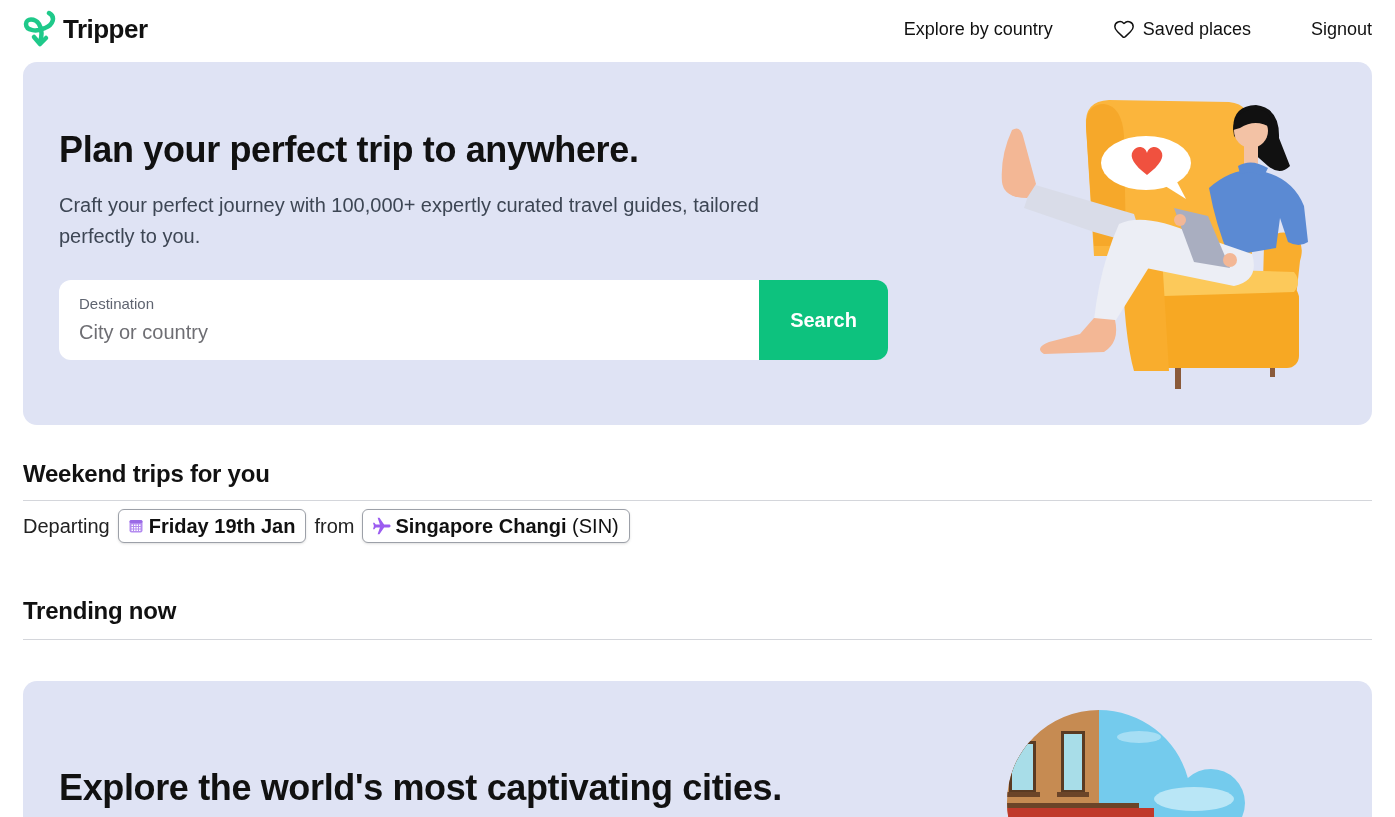  Describe the element at coordinates (1181, 29) in the screenshot. I see `nav-link: Saved places` at that location.